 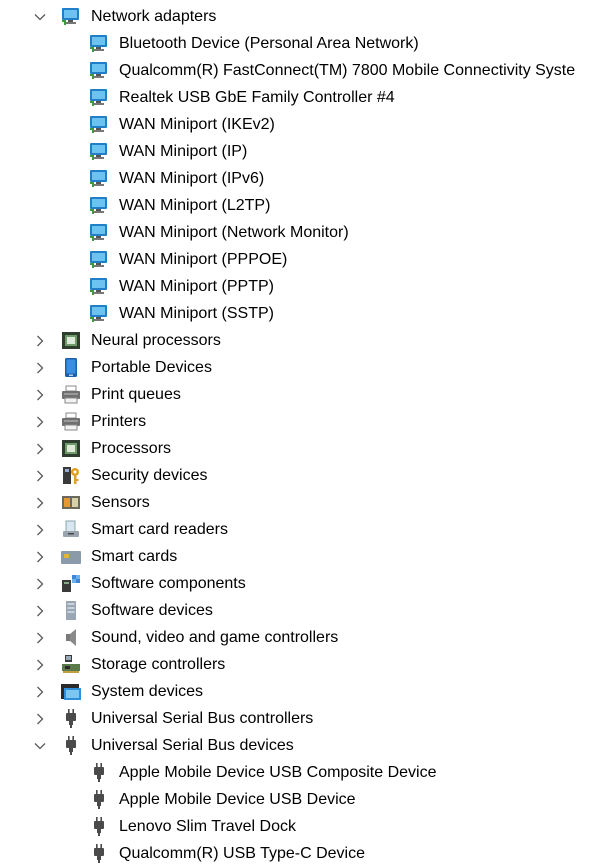 I want to click on tree-category-neural-processors: Neural processors, so click(x=303, y=340).